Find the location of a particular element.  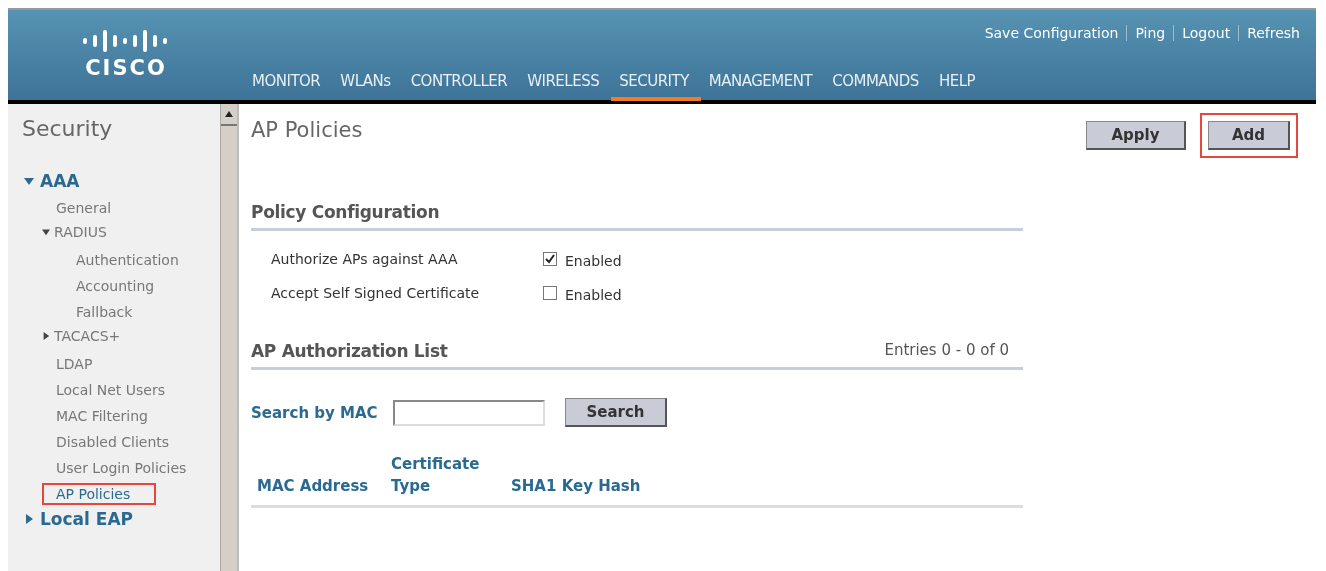

nav-tab: SECURITY is located at coordinates (656, 82).